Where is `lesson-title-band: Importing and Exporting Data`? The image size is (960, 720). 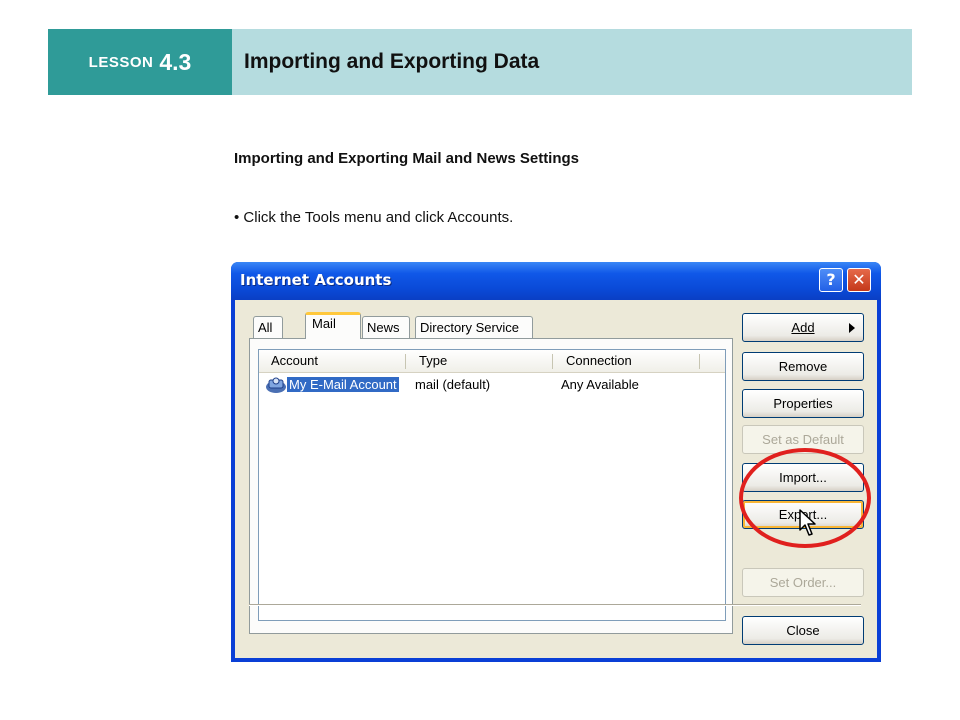 lesson-title-band: Importing and Exporting Data is located at coordinates (572, 62).